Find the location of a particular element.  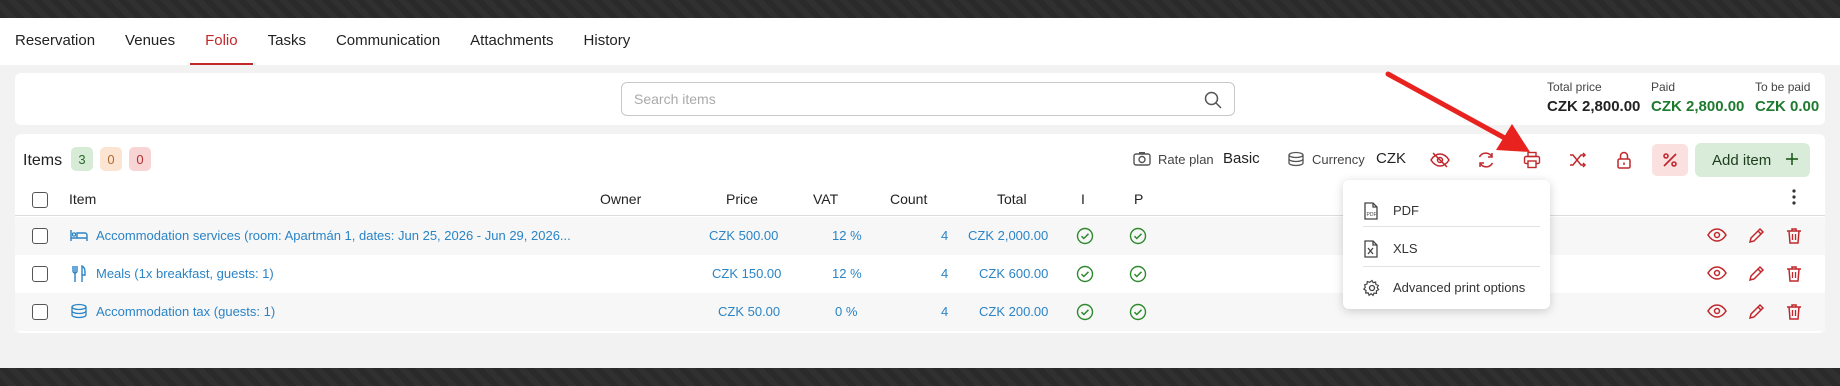

discount-button is located at coordinates (1670, 160).